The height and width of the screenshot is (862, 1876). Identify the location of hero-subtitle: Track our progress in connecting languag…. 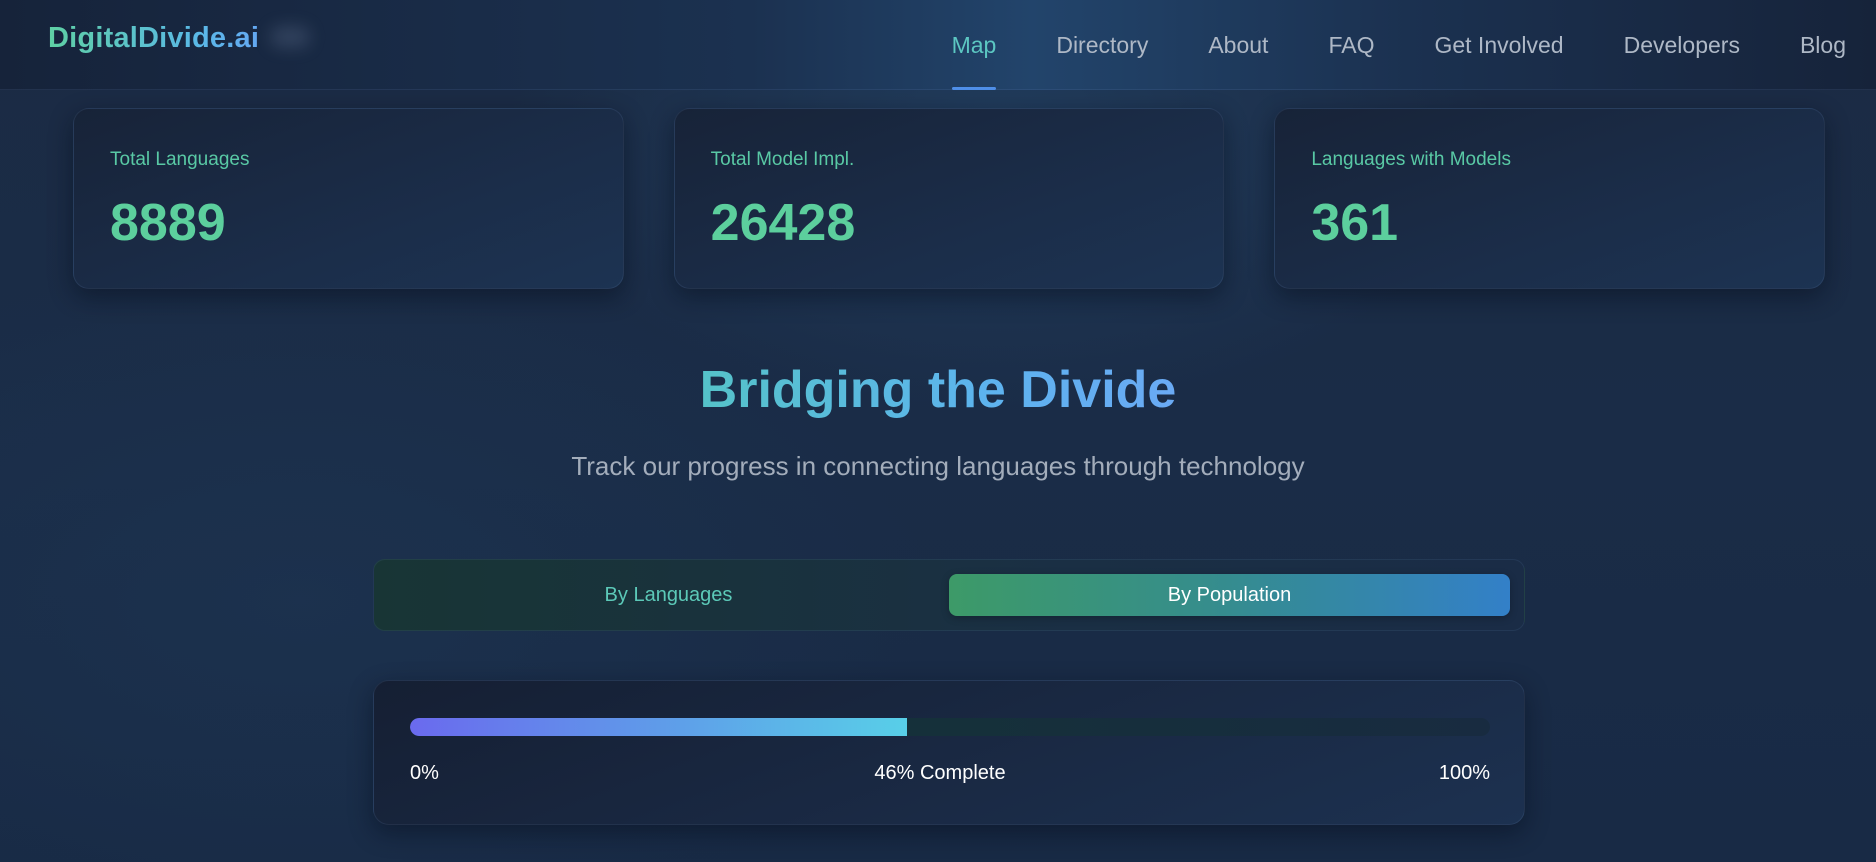
(938, 466).